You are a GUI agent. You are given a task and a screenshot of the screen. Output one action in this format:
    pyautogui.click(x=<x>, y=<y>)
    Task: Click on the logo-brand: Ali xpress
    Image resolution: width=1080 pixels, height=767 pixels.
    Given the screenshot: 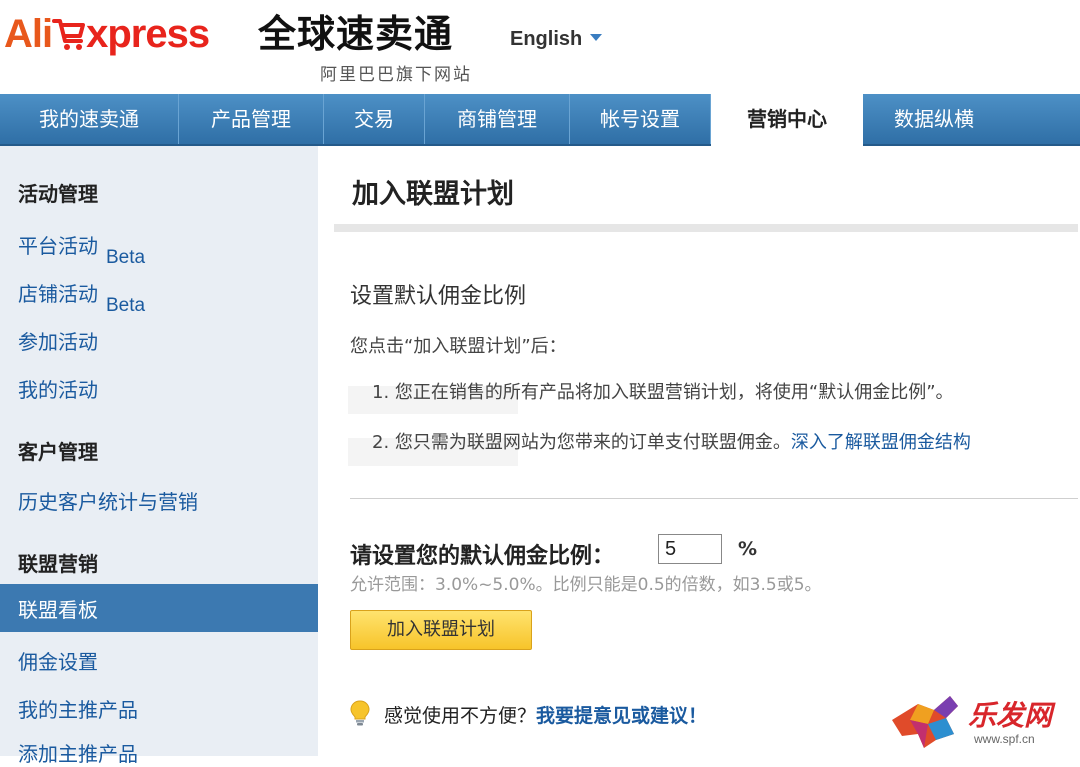 What is the action you would take?
    pyautogui.click(x=107, y=34)
    